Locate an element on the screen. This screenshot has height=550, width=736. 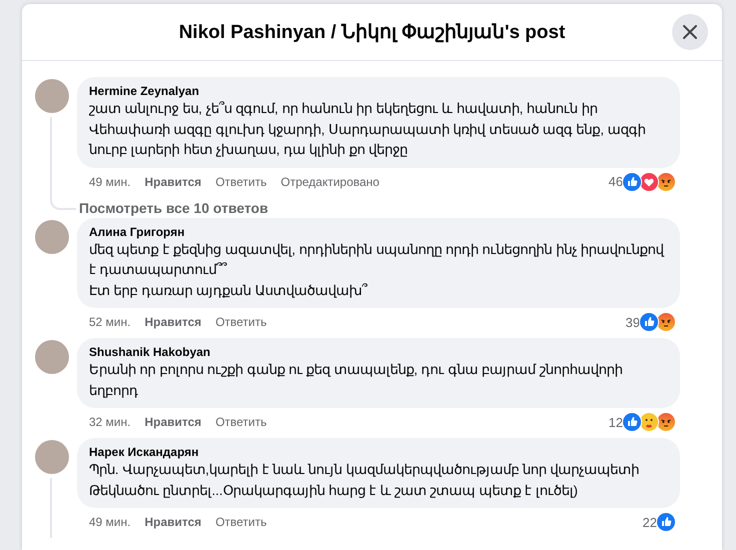
author-name: Hermine Zeynalyan is located at coordinates (380, 91).